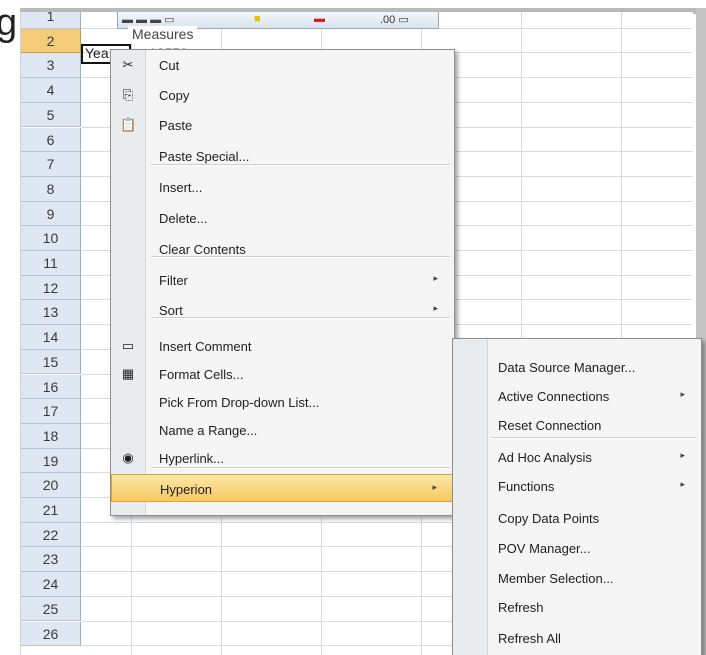  I want to click on row-header-7: 7, so click(51, 164).